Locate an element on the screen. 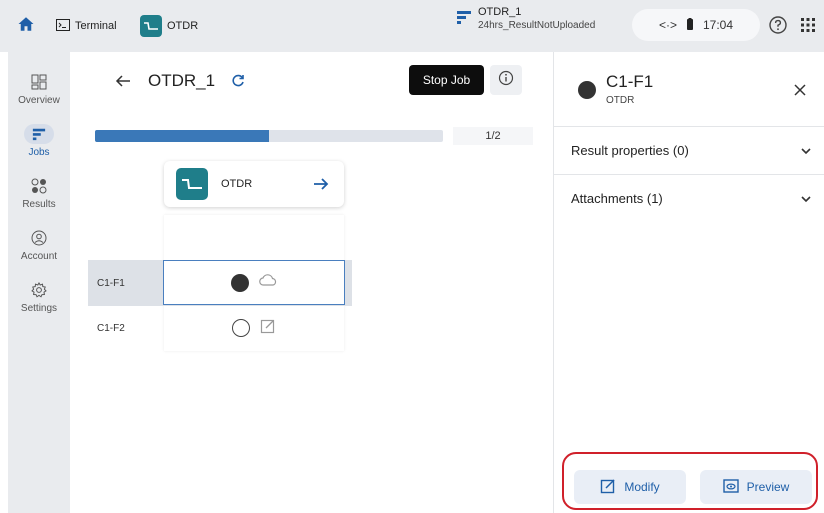 This screenshot has height=513, width=824. job-status-text: 24hrs_ResultNotUploaded is located at coordinates (537, 25).